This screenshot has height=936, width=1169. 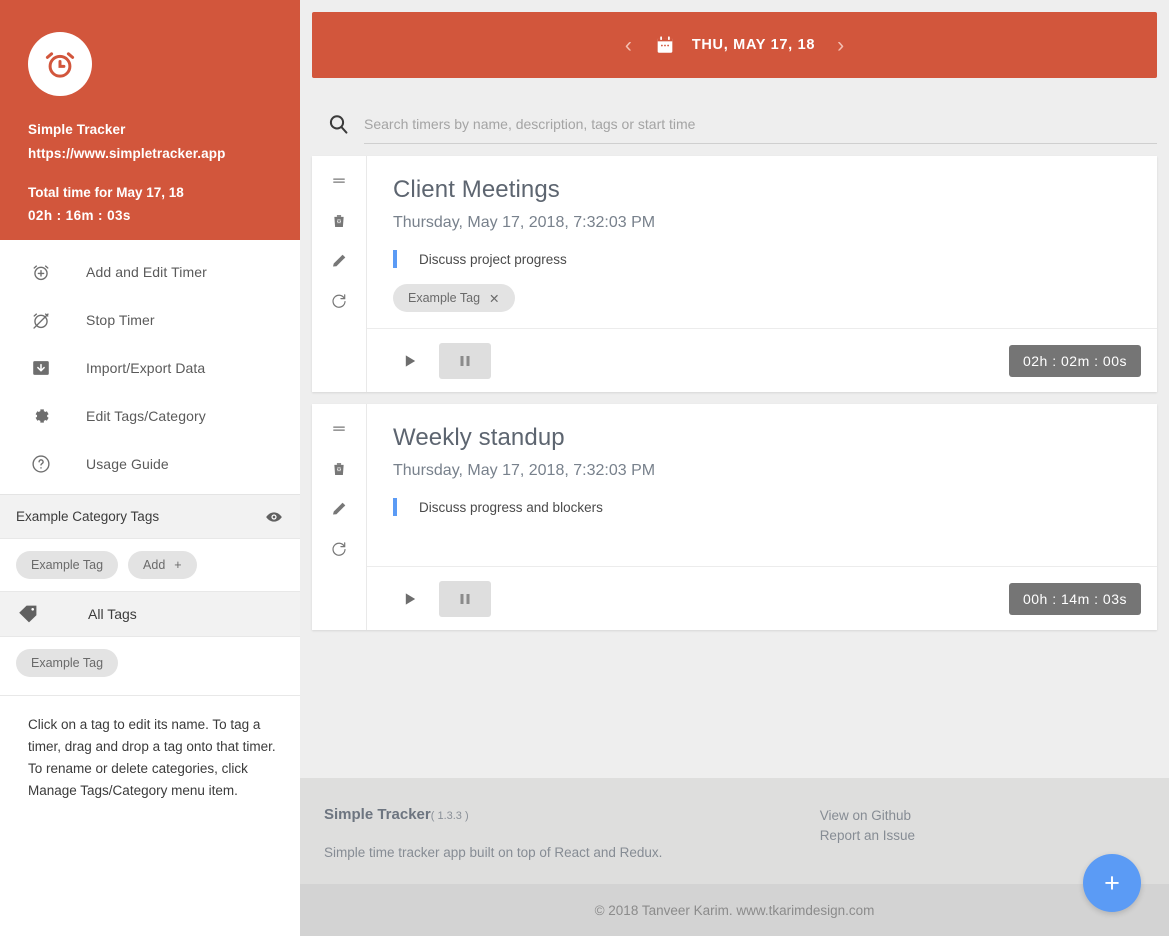 What do you see at coordinates (762, 259) in the screenshot?
I see `timer-description-row: Discuss project progress` at bounding box center [762, 259].